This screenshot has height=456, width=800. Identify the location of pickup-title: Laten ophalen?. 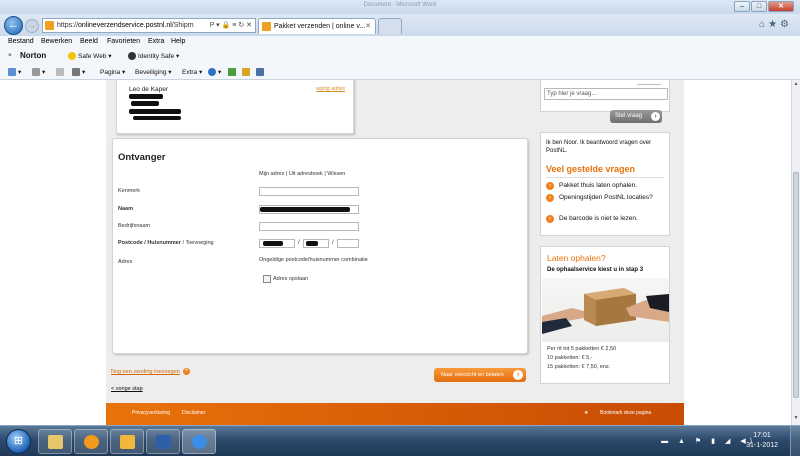
(576, 258).